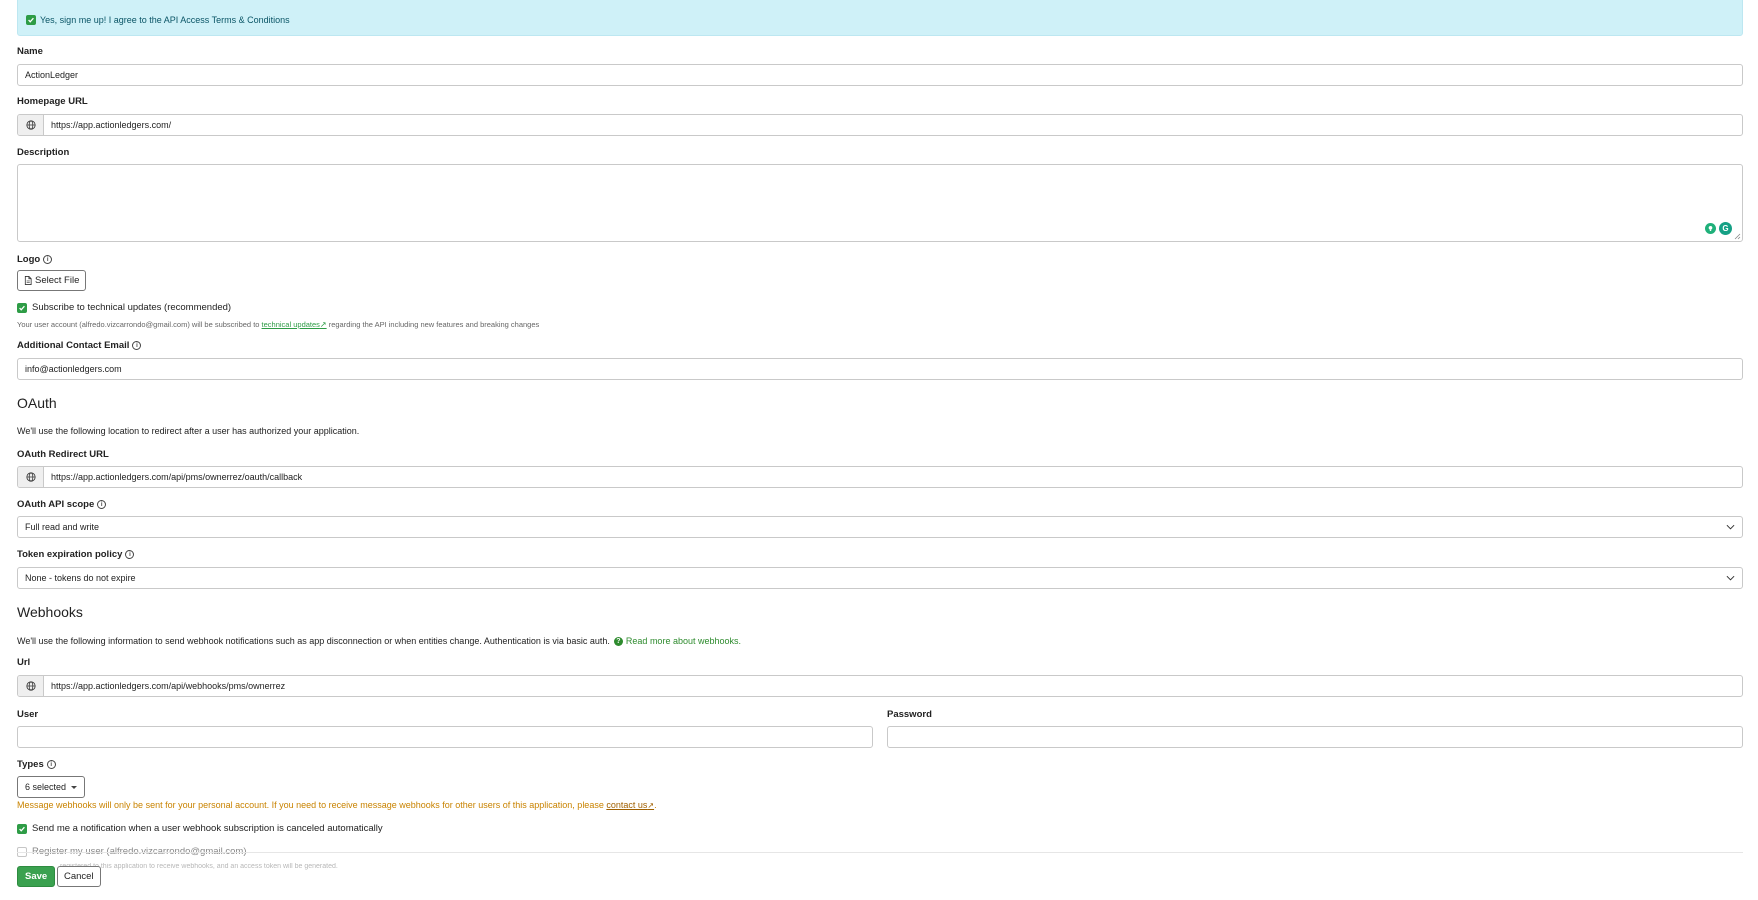 This screenshot has width=1758, height=900. Describe the element at coordinates (1718, 228) in the screenshot. I see `grammarly-widget: G` at that location.